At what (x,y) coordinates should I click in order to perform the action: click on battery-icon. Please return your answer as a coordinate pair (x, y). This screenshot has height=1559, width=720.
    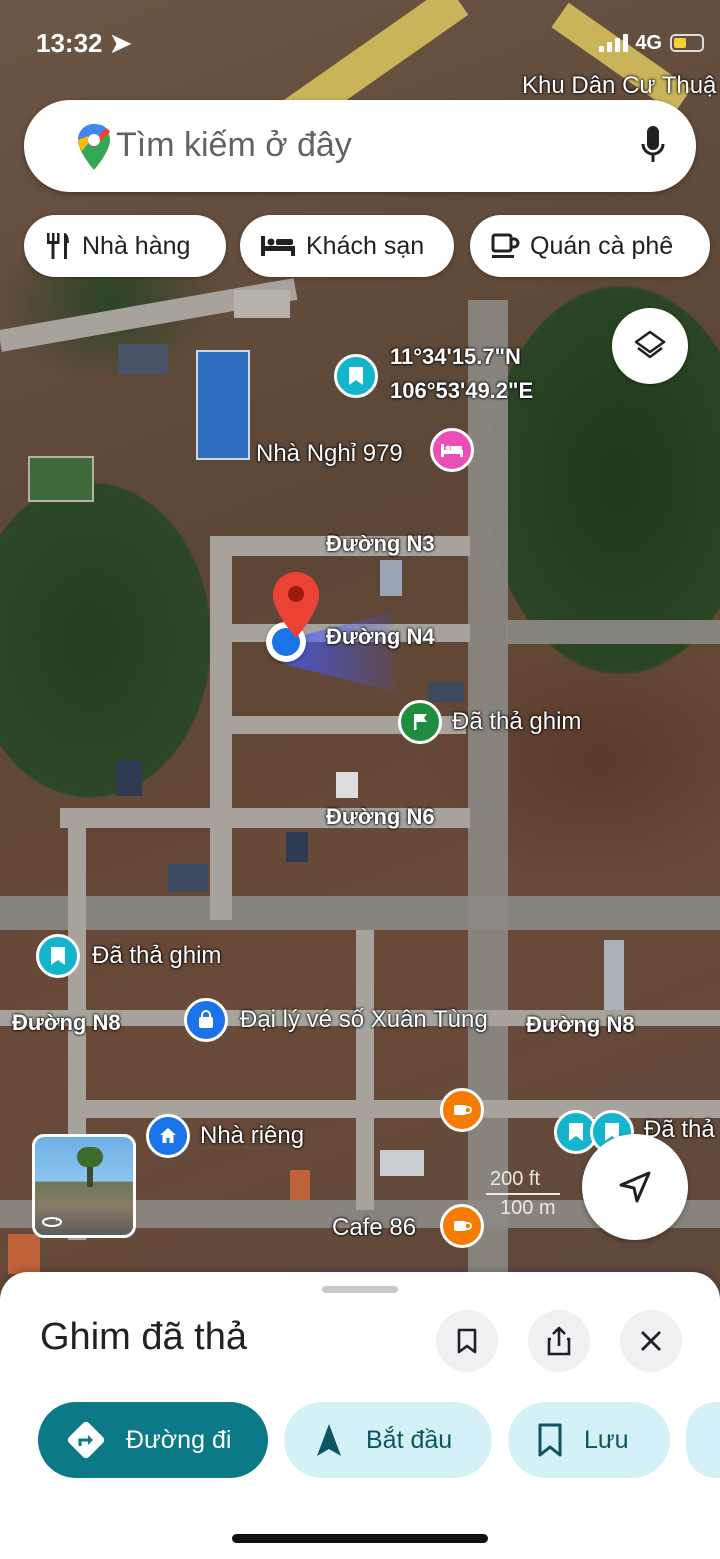
    Looking at the image, I should click on (687, 43).